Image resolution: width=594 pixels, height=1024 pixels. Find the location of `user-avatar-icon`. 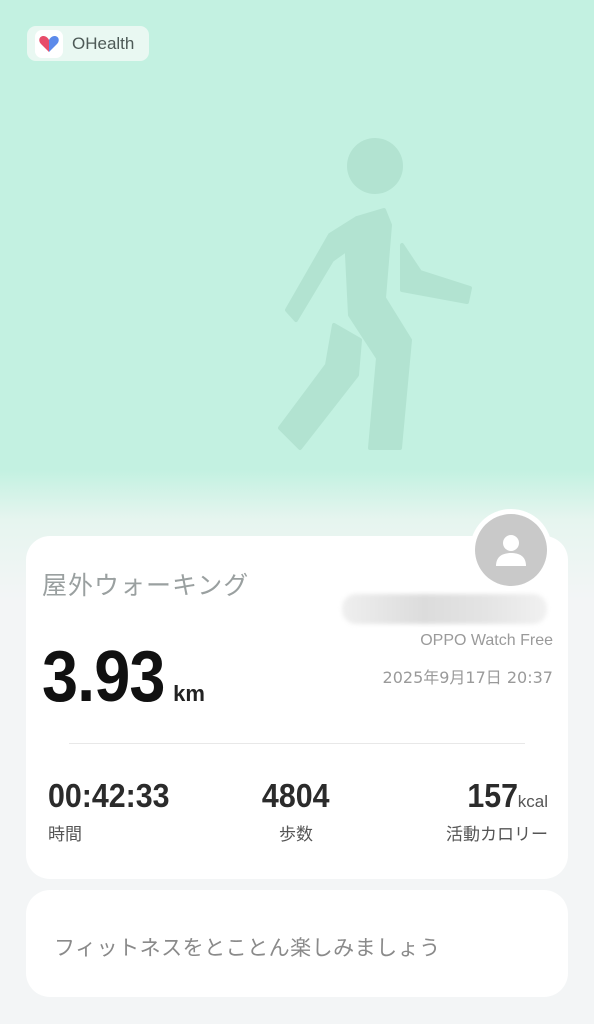

user-avatar-icon is located at coordinates (511, 550).